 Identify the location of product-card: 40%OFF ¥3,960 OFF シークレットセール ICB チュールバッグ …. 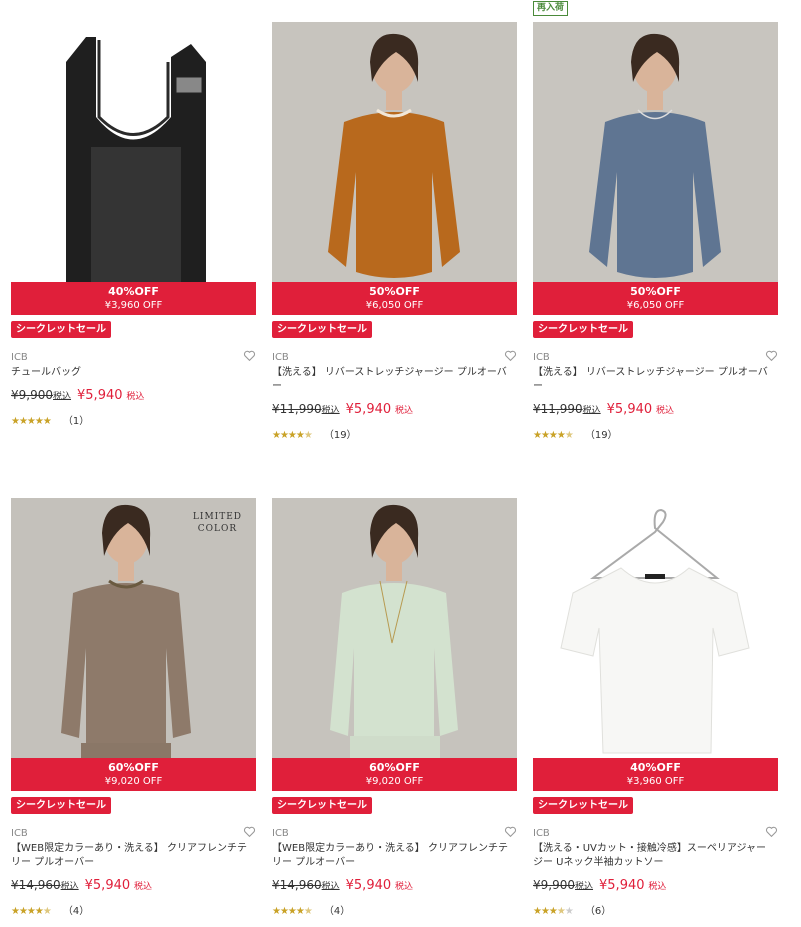
(133, 224).